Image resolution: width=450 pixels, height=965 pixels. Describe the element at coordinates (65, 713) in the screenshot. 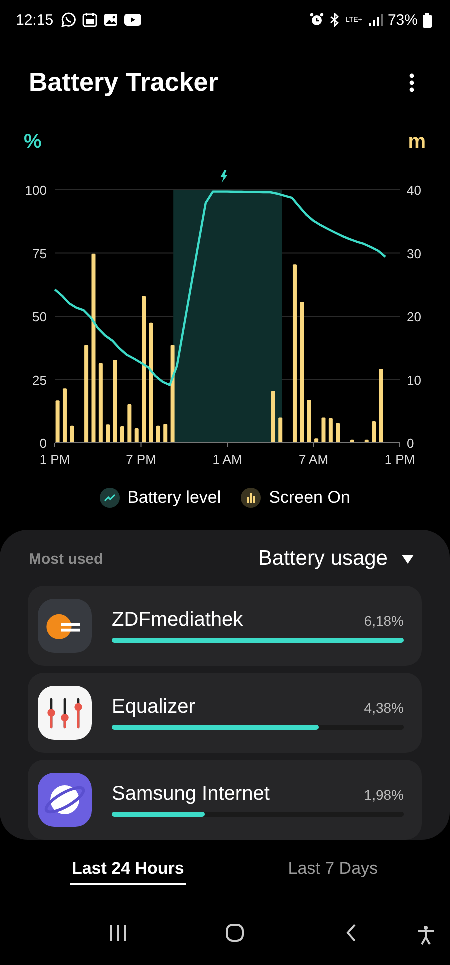

I see `equalizer-icon` at that location.